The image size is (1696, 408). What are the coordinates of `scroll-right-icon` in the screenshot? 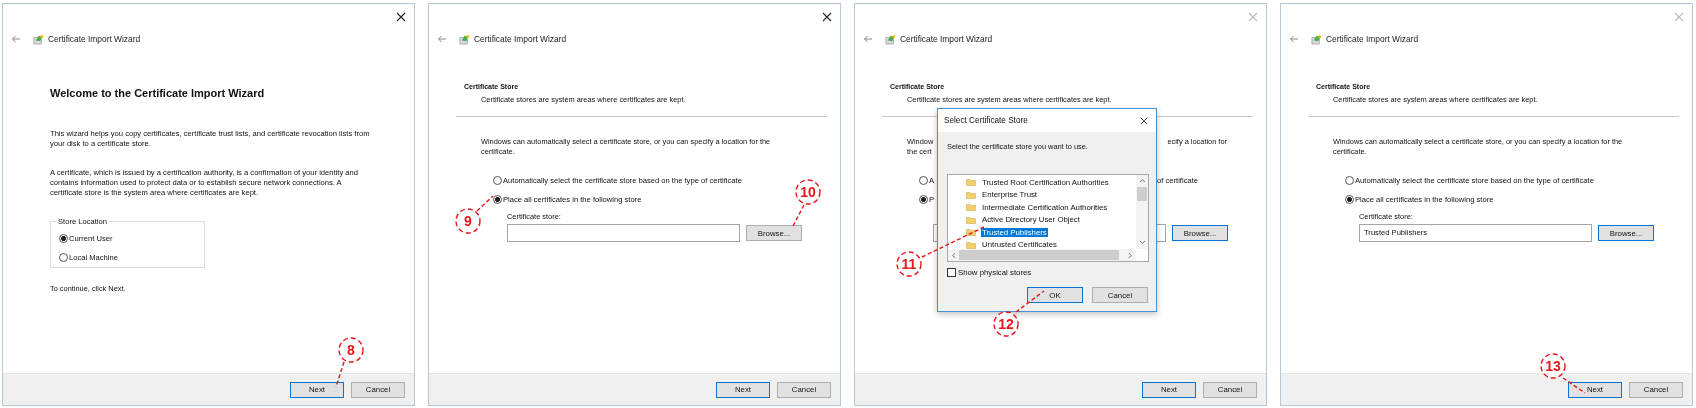 It's located at (1130, 255).